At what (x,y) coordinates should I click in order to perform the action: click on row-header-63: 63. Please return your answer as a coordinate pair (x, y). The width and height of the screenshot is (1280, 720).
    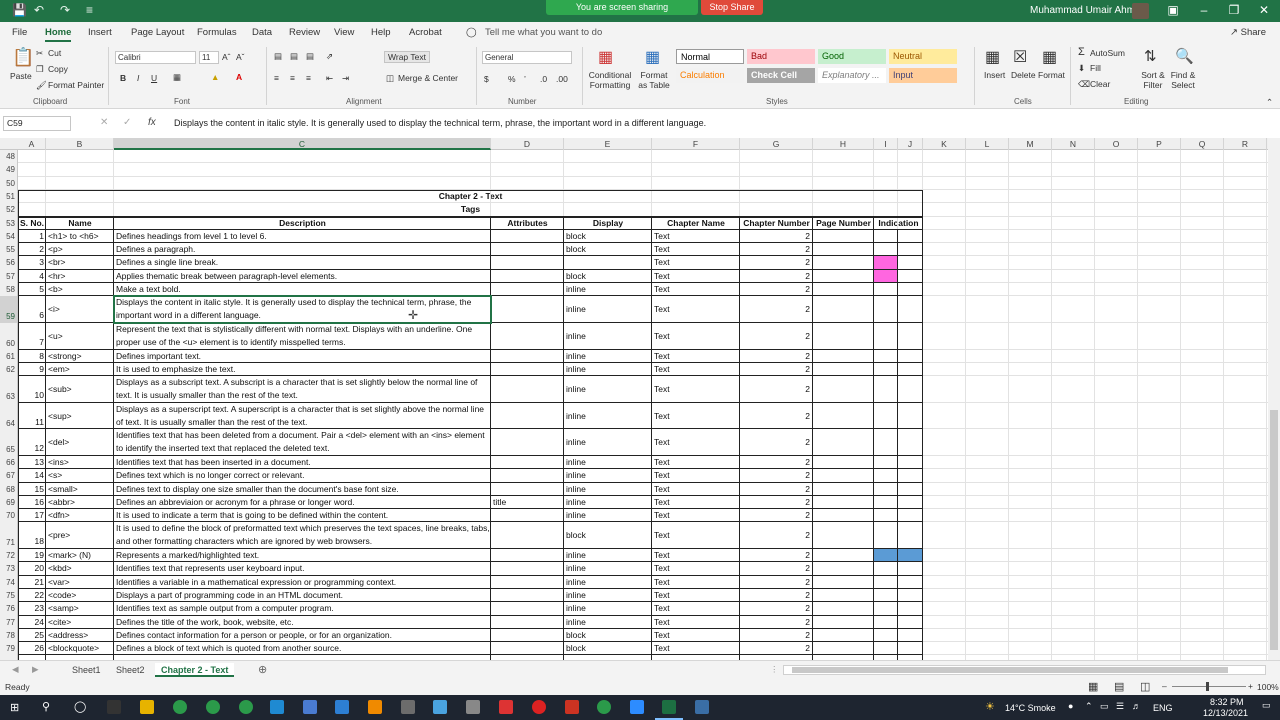
    Looking at the image, I should click on (8, 389).